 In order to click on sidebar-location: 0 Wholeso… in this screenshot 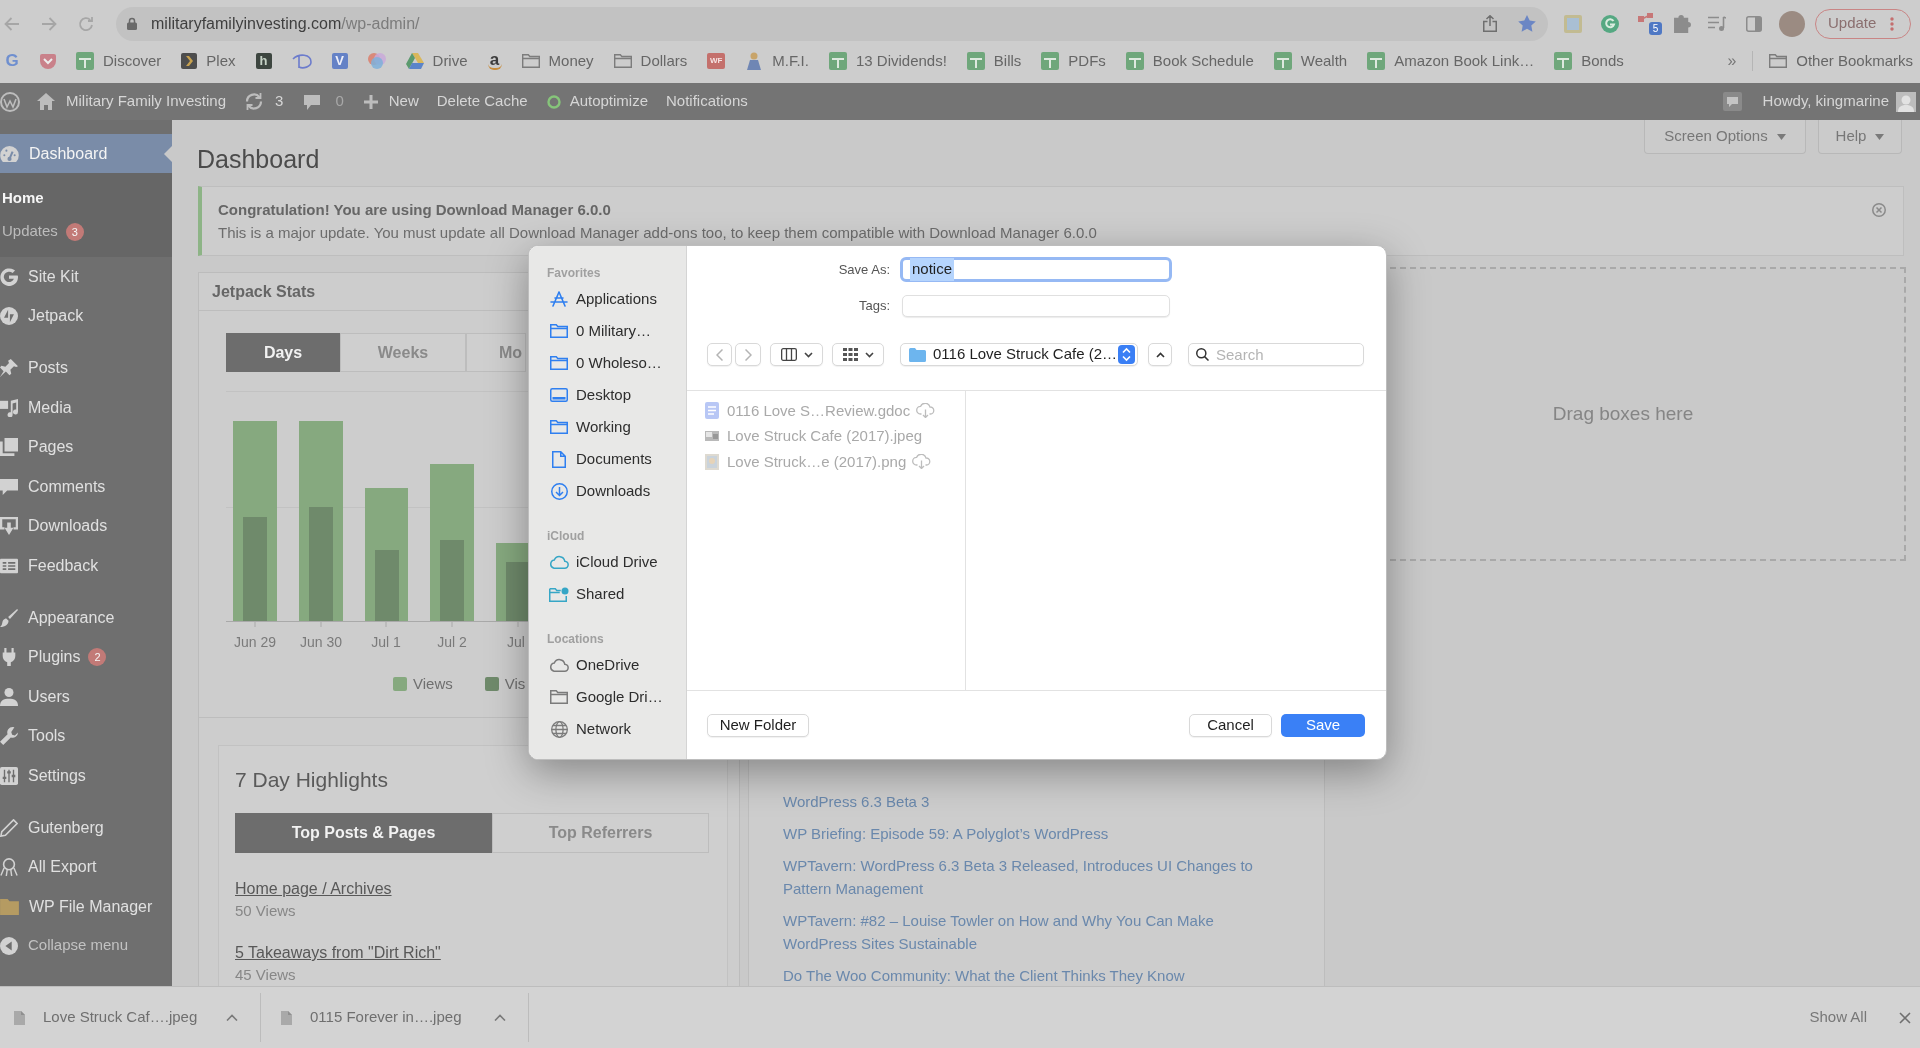, I will do `click(607, 363)`.